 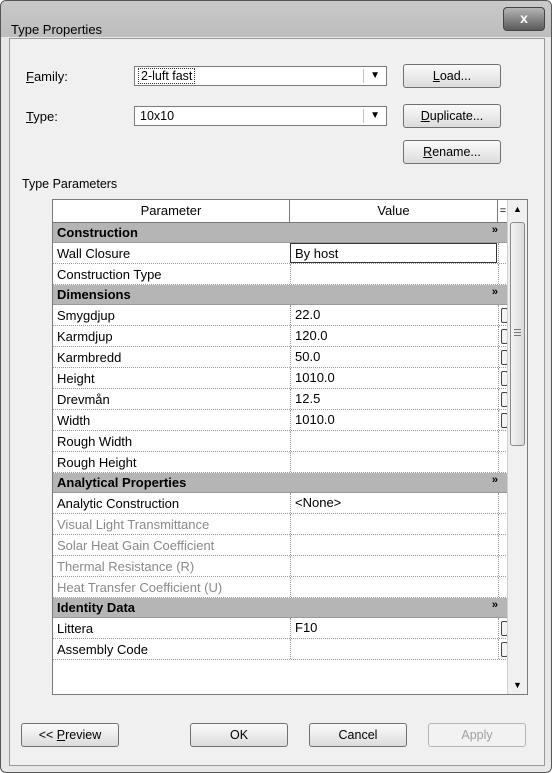 I want to click on scroll-down-icon: ▼, so click(x=517, y=685).